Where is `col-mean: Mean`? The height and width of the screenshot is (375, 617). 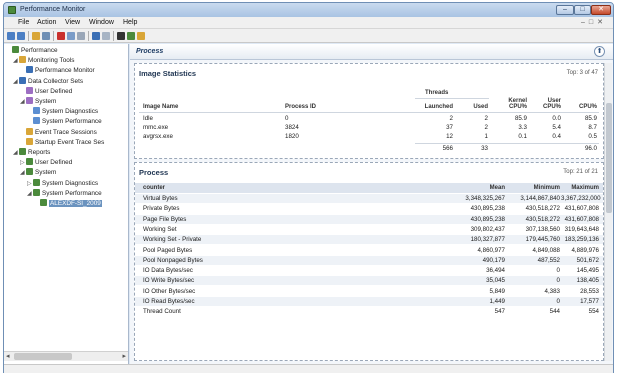 col-mean: Mean is located at coordinates (475, 188).